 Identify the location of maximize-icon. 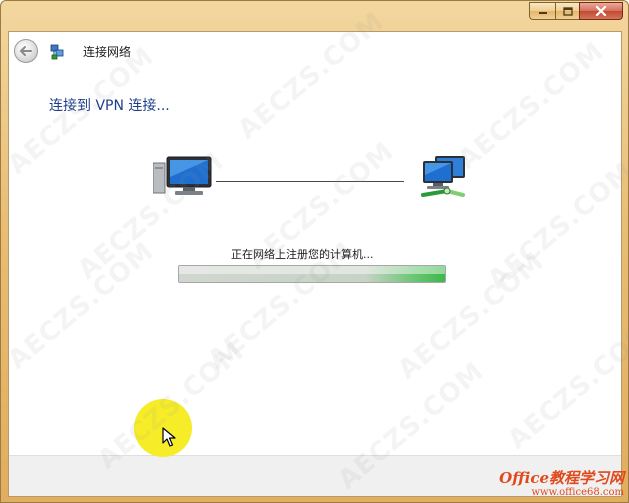
(567, 11).